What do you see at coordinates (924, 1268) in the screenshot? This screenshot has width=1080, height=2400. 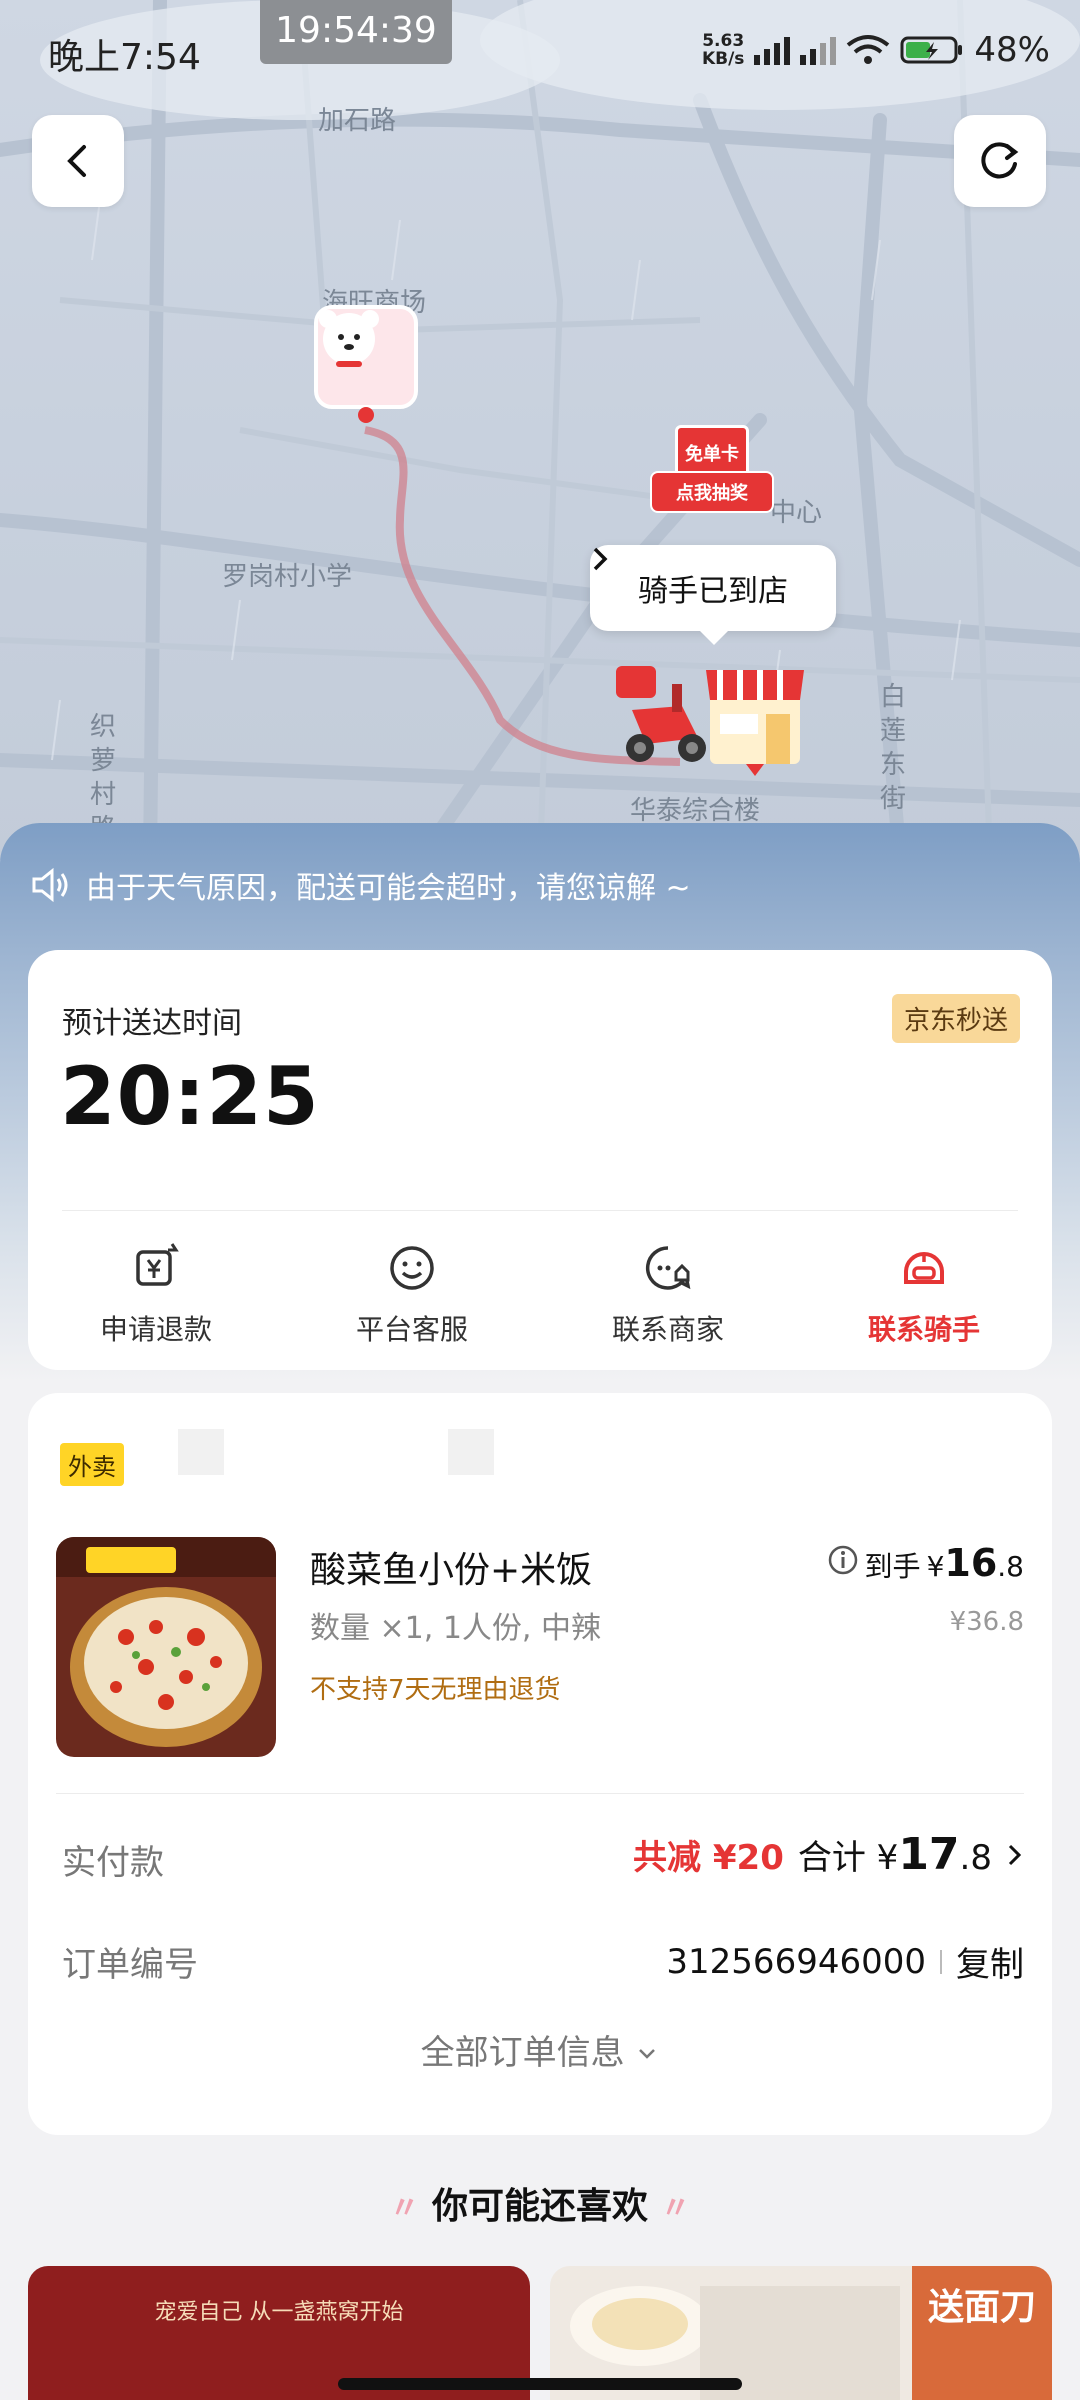 I see `rider-icon` at bounding box center [924, 1268].